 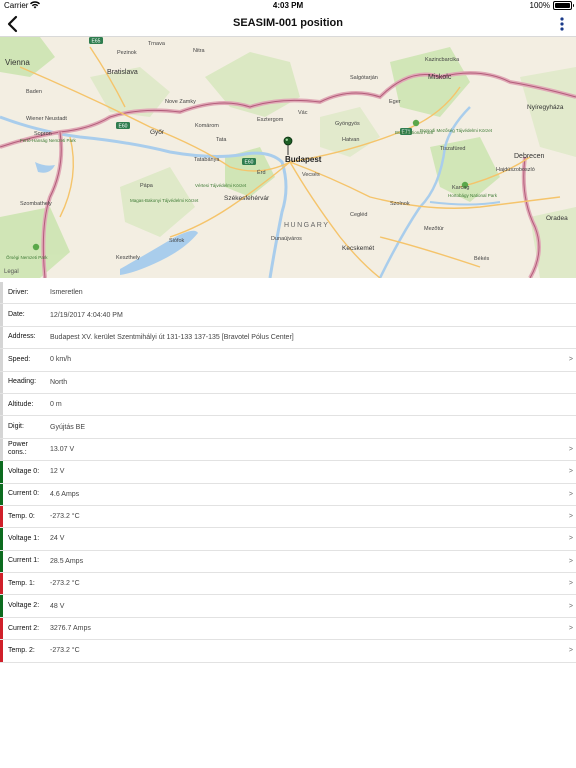 I want to click on park-label: Vértesi Tájvédelmi Körzet, so click(x=221, y=185).